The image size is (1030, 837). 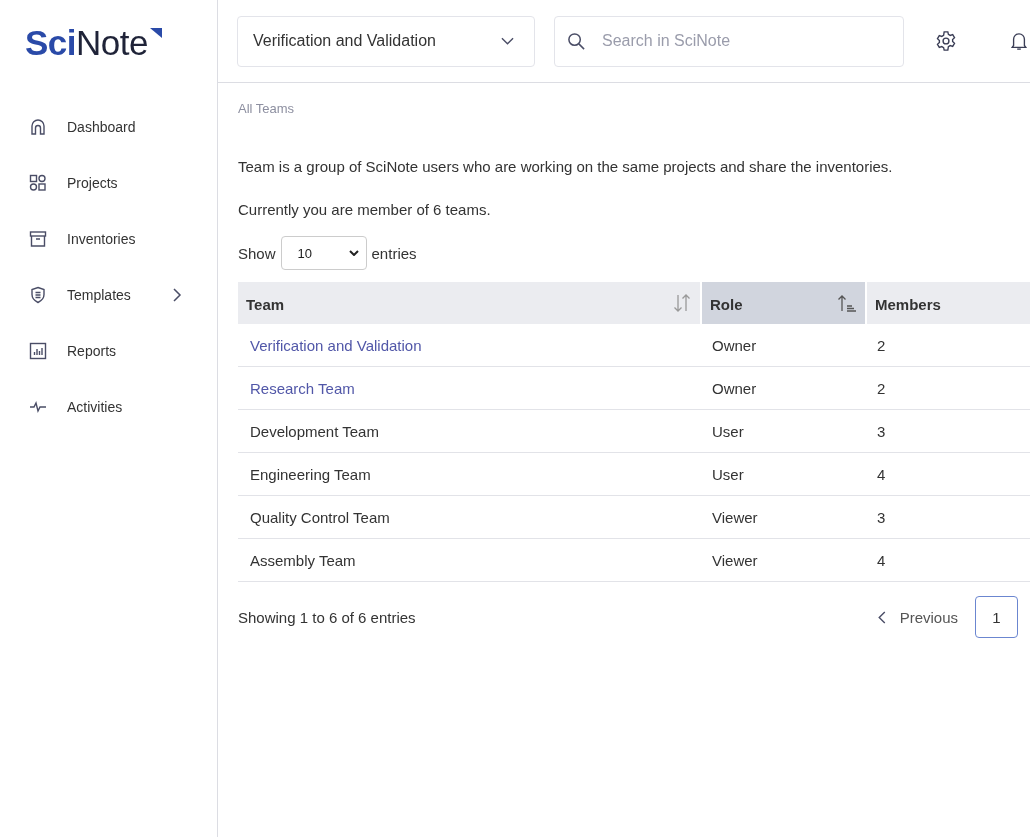 I want to click on member-count-text: Currently you are member of 6 teams., so click(x=365, y=209).